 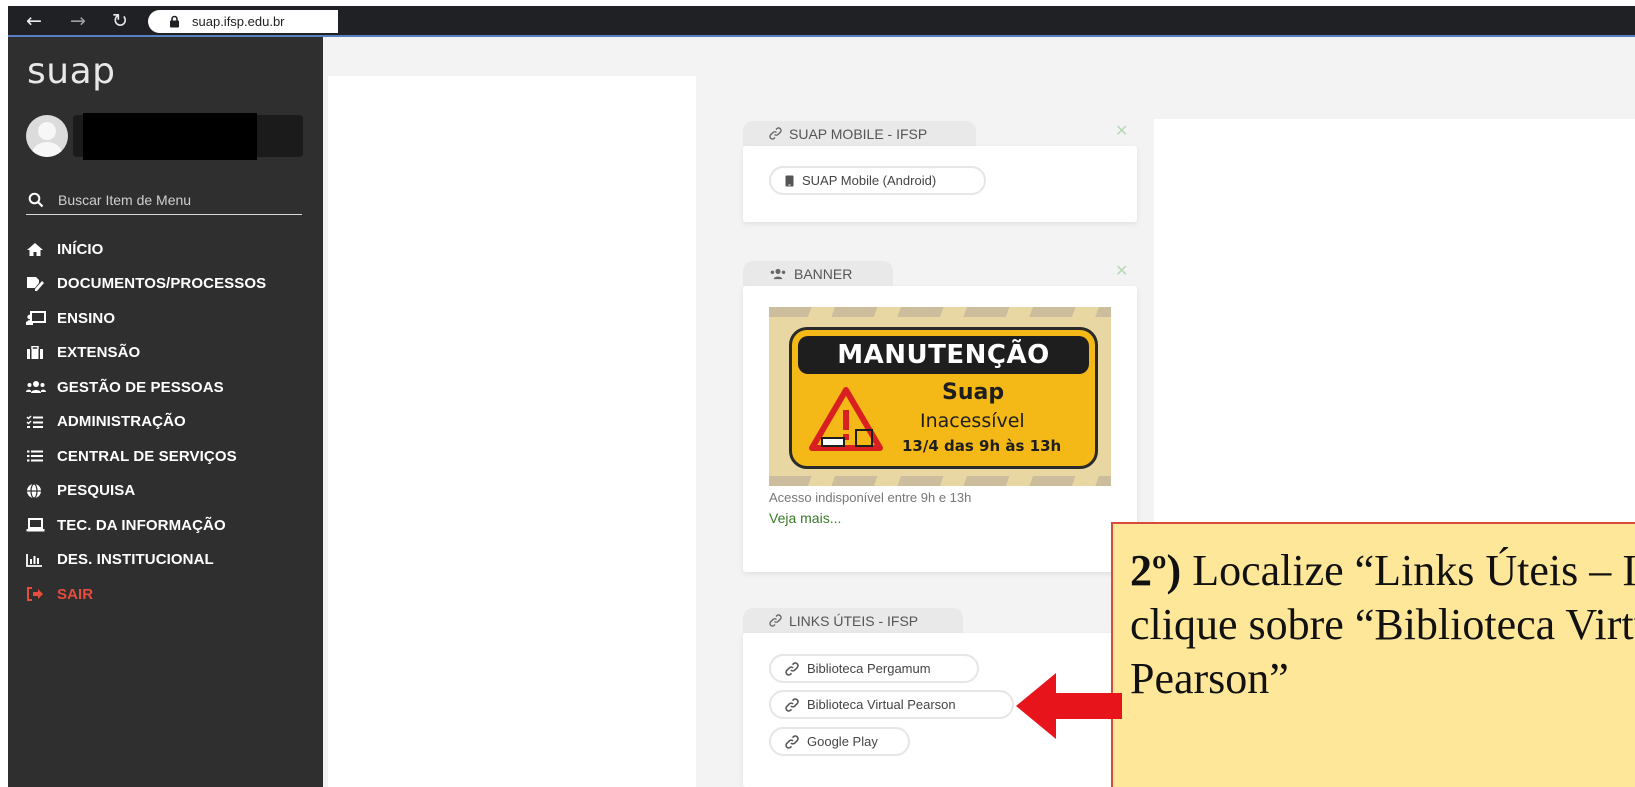 What do you see at coordinates (162, 284) in the screenshot?
I see `menu-item-label: DOCUMENTOS/PROCESSOS` at bounding box center [162, 284].